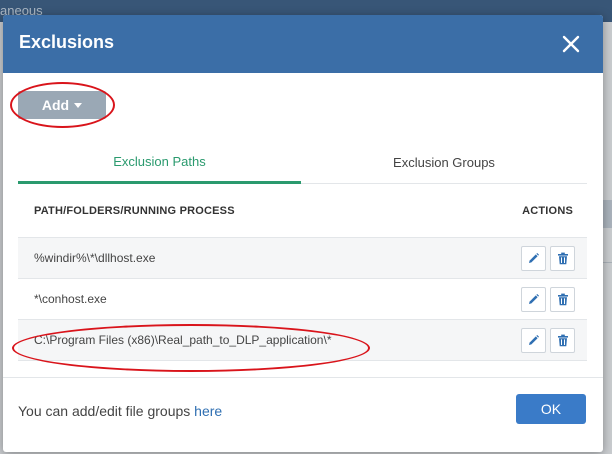  Describe the element at coordinates (547, 211) in the screenshot. I see `column-header-actions: ACTIONS` at that location.